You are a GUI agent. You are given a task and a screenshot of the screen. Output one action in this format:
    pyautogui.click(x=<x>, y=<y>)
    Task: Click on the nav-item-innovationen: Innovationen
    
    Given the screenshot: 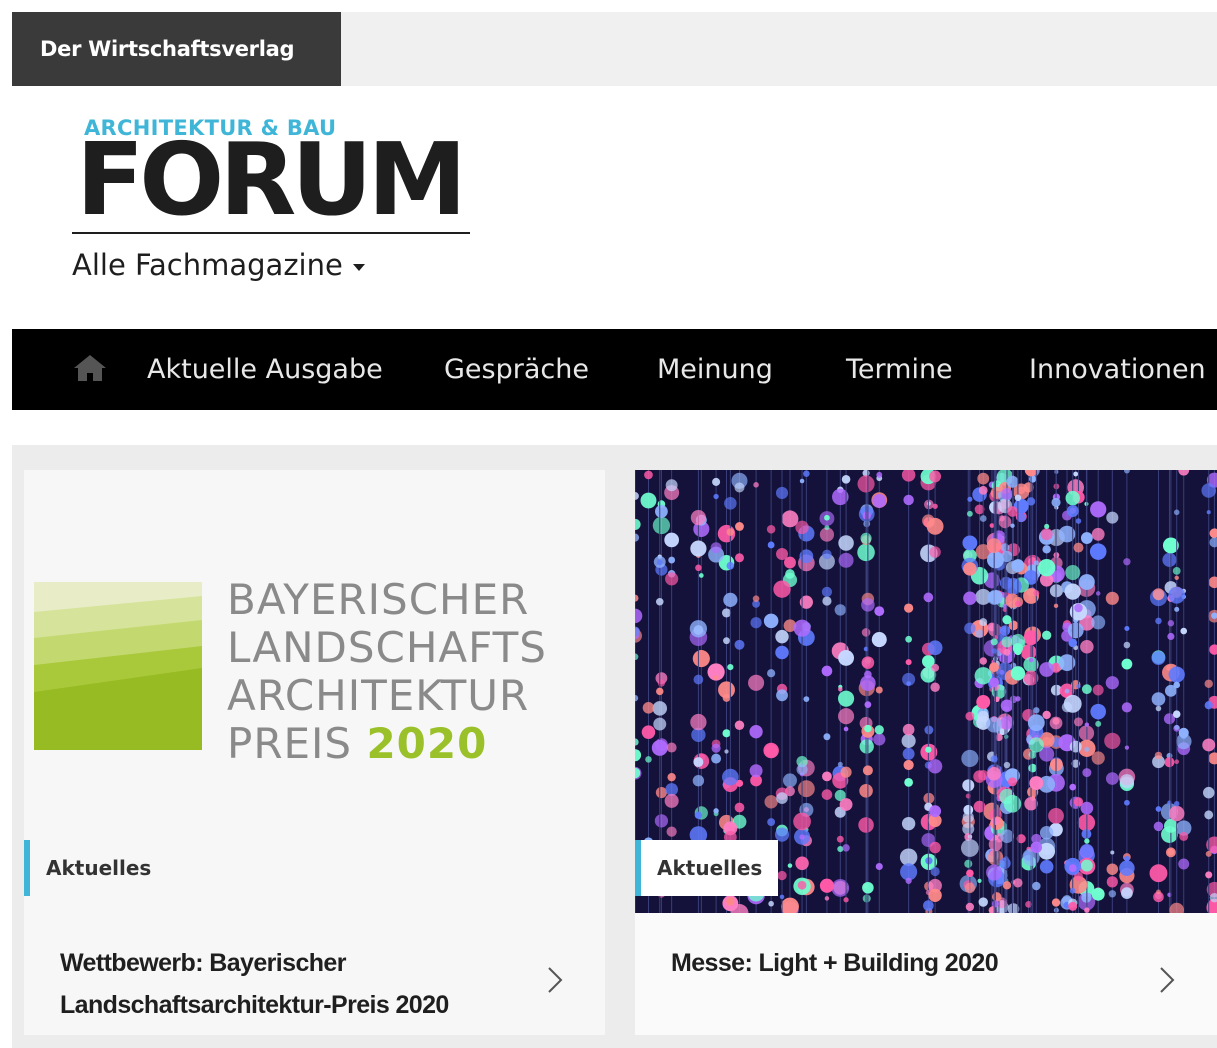 What is the action you would take?
    pyautogui.click(x=1117, y=369)
    